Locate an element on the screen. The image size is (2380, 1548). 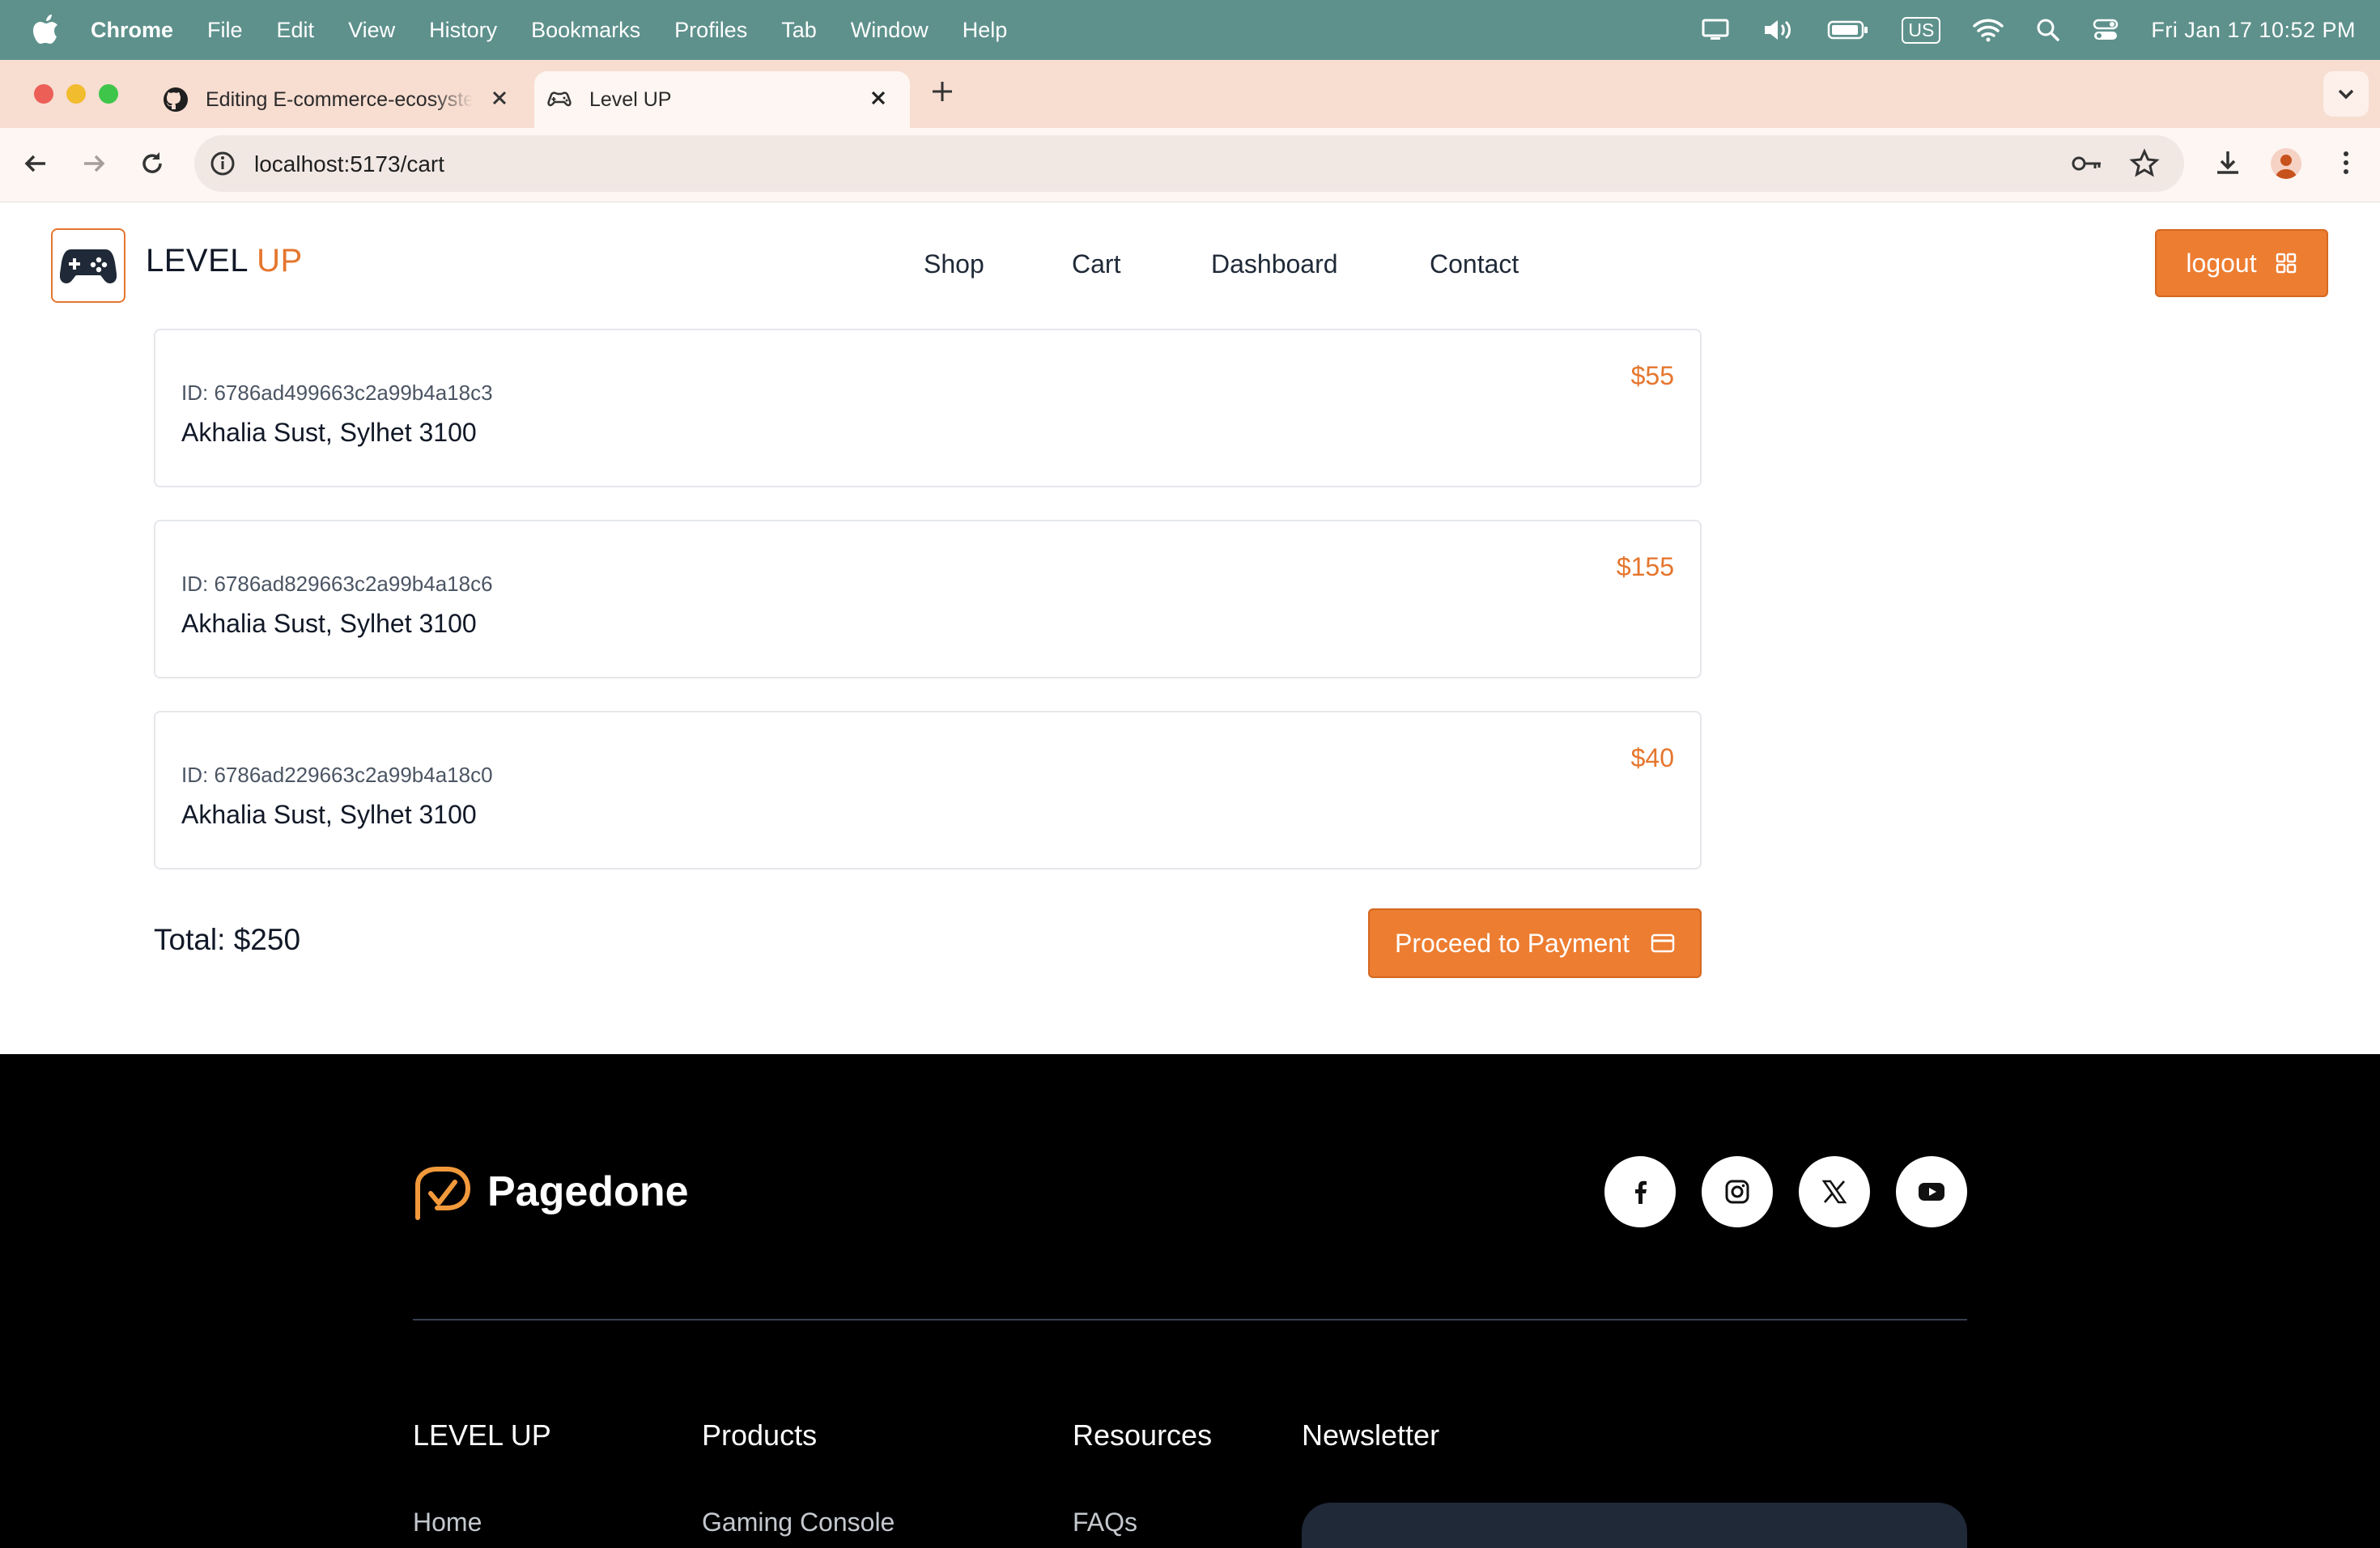
facebook-icon is located at coordinates (1641, 1192).